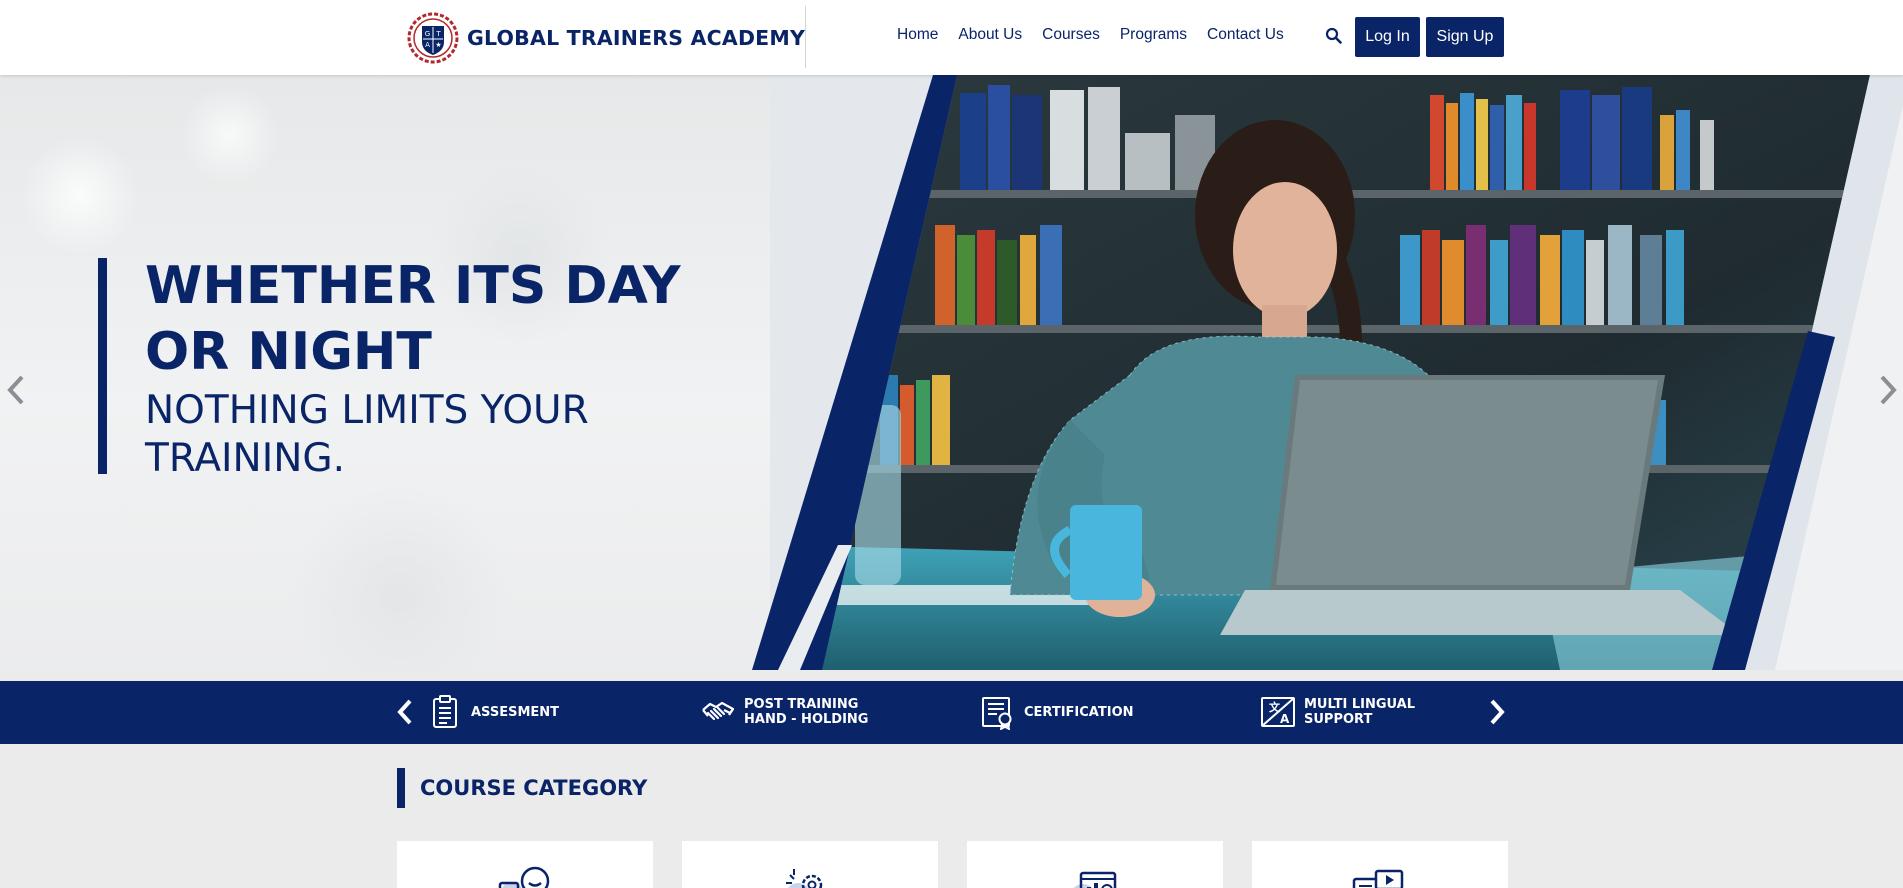 This screenshot has width=1903, height=888. I want to click on slider-prev-arrow-icon, so click(16, 390).